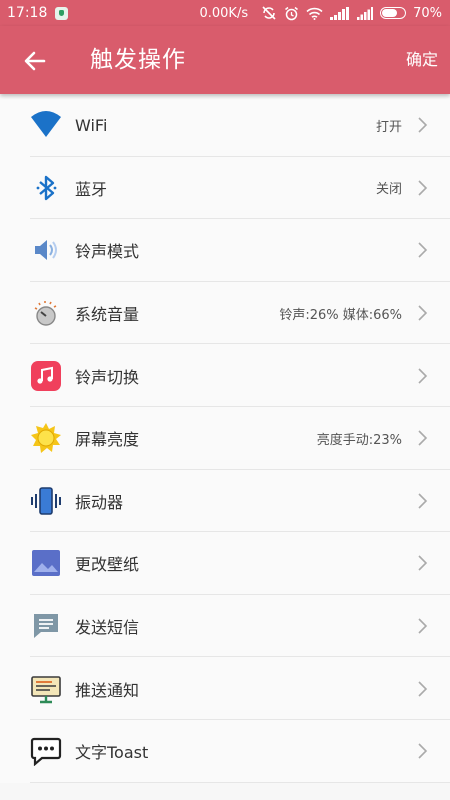 This screenshot has height=800, width=450. What do you see at coordinates (46, 313) in the screenshot?
I see `volume-dial-icon` at bounding box center [46, 313].